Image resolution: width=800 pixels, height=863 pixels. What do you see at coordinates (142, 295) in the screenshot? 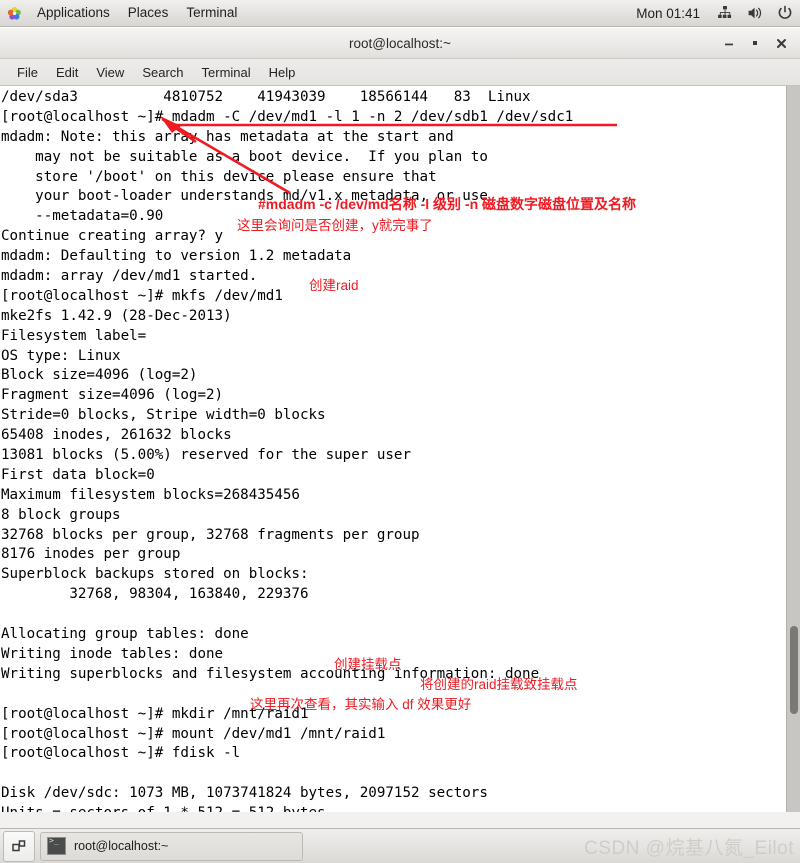
I see `terminal-line: [root@localhost ~]# mkfs /dev/md1` at bounding box center [142, 295].